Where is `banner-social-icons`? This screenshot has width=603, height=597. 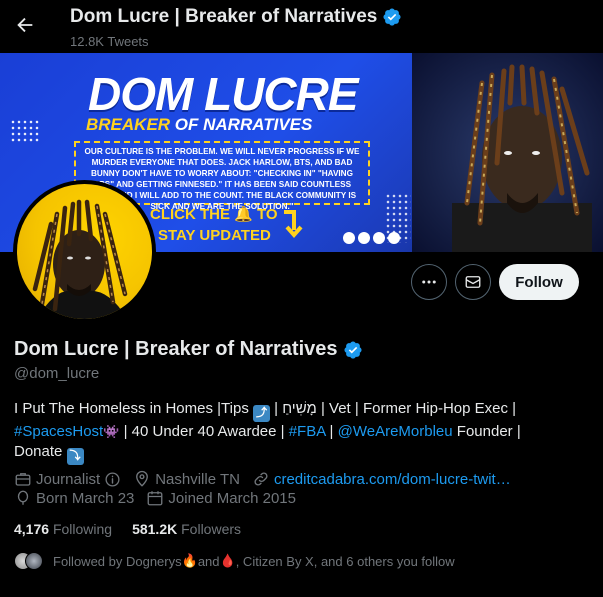 banner-social-icons is located at coordinates (371, 238).